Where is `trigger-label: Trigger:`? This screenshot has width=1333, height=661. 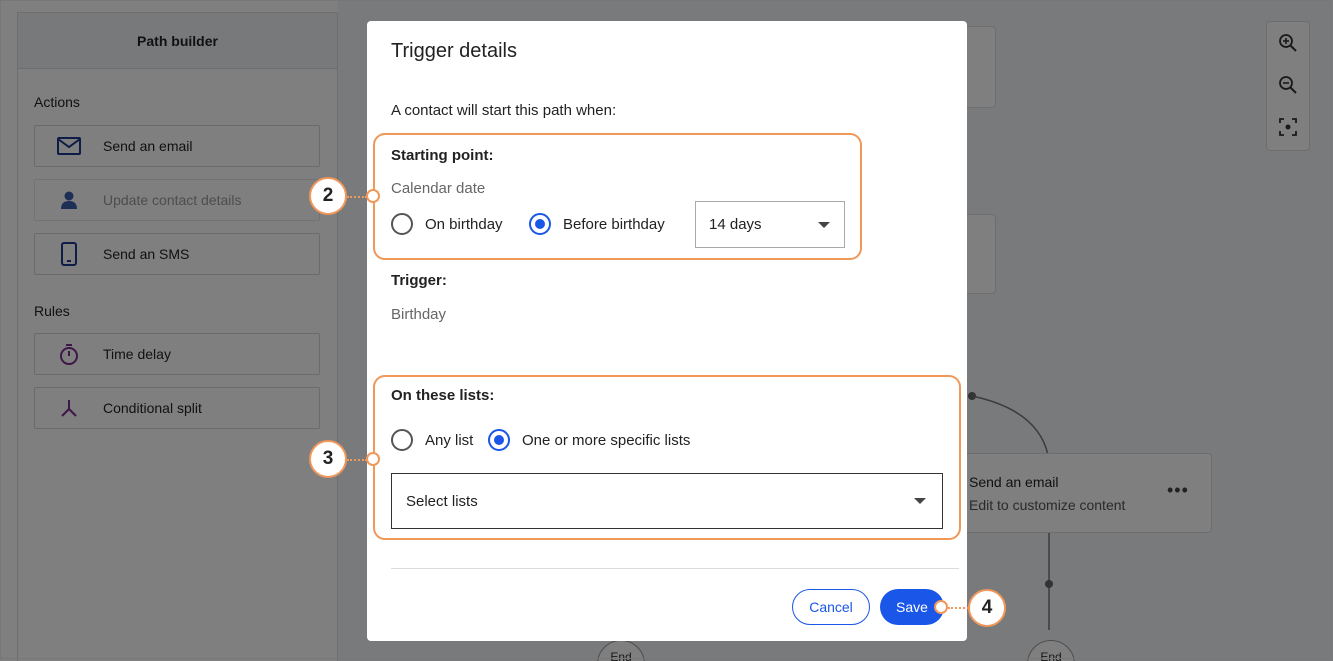
trigger-label: Trigger: is located at coordinates (419, 280).